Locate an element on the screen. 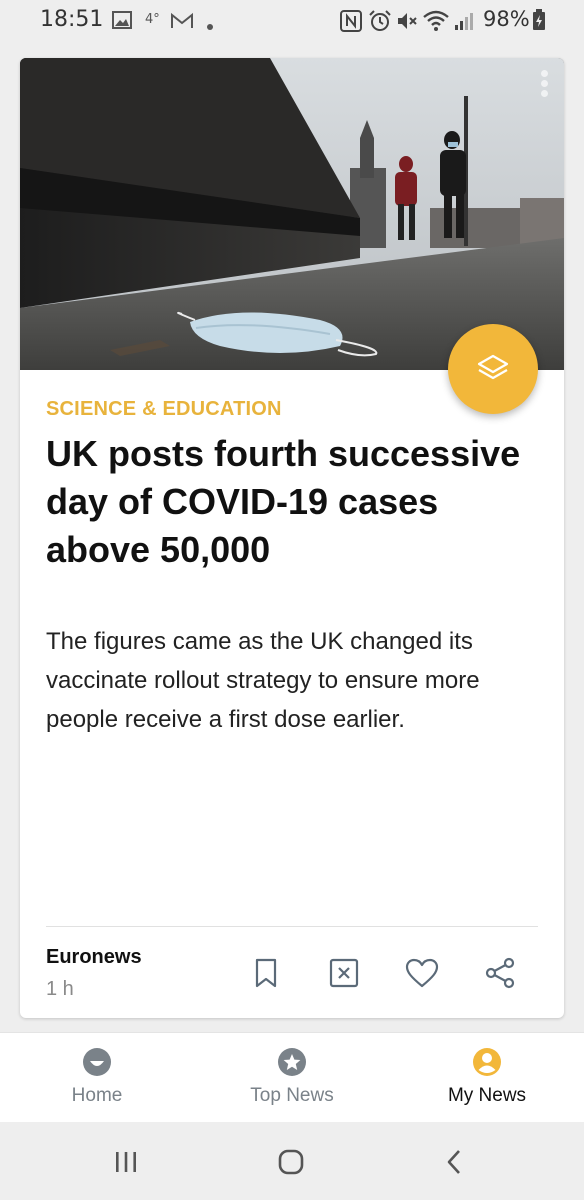 Image resolution: width=584 pixels, height=1200 pixels. layers-button is located at coordinates (493, 369).